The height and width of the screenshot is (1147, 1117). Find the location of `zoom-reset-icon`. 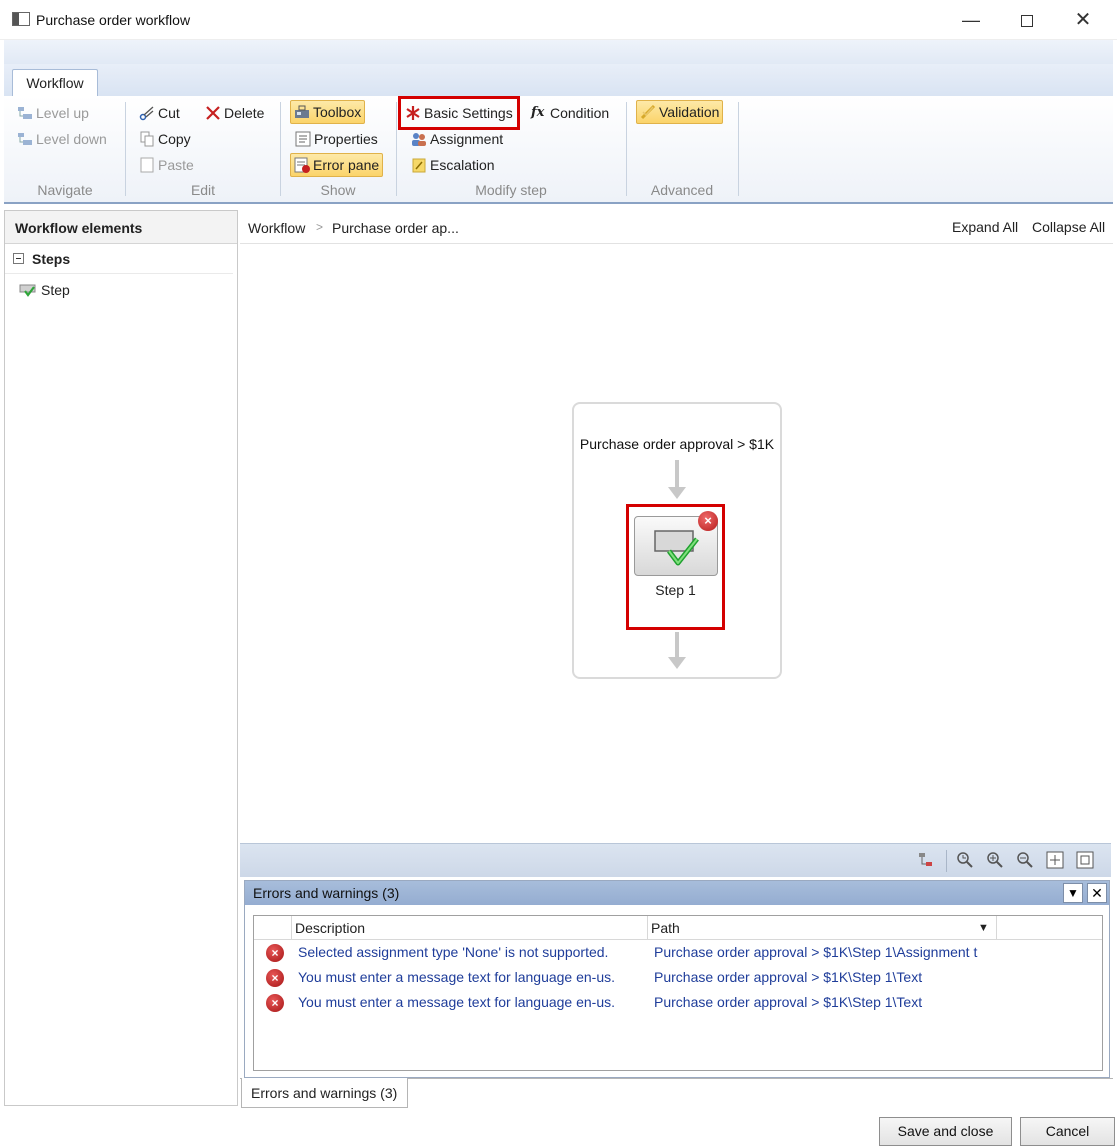

zoom-reset-icon is located at coordinates (965, 861).